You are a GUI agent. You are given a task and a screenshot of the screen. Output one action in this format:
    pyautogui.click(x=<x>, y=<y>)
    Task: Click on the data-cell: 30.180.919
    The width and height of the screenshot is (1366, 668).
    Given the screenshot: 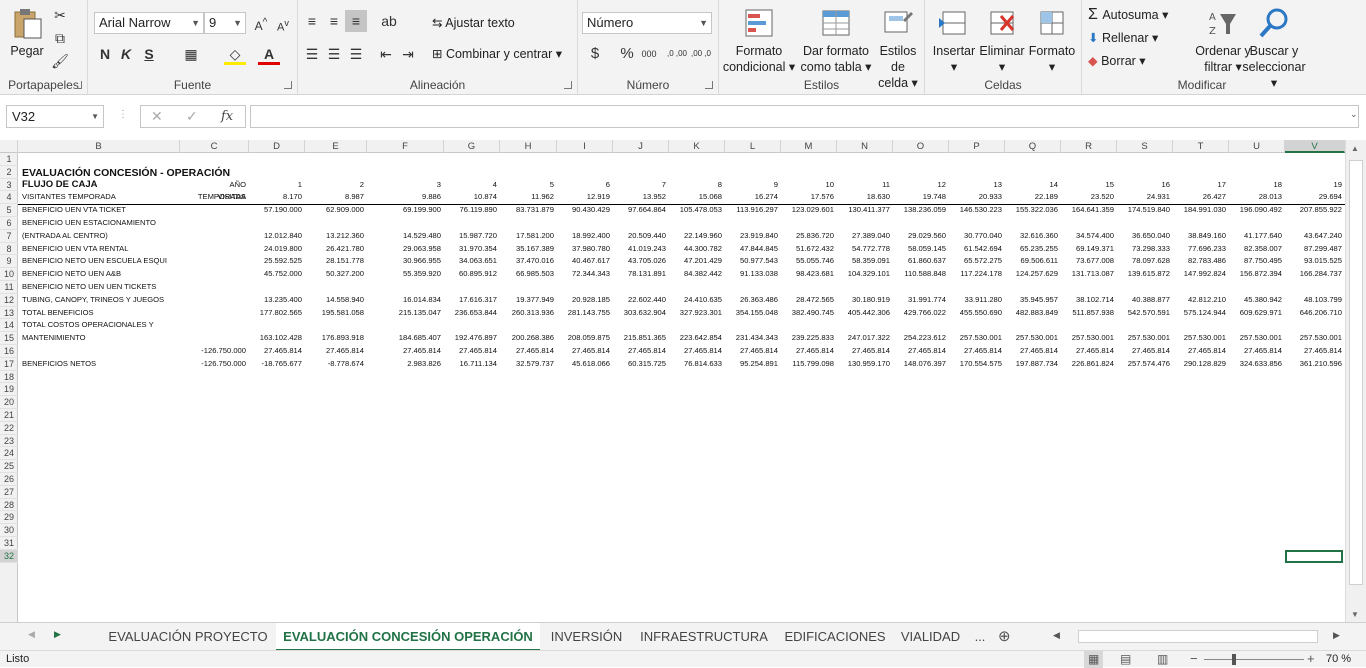 What is the action you would take?
    pyautogui.click(x=863, y=300)
    